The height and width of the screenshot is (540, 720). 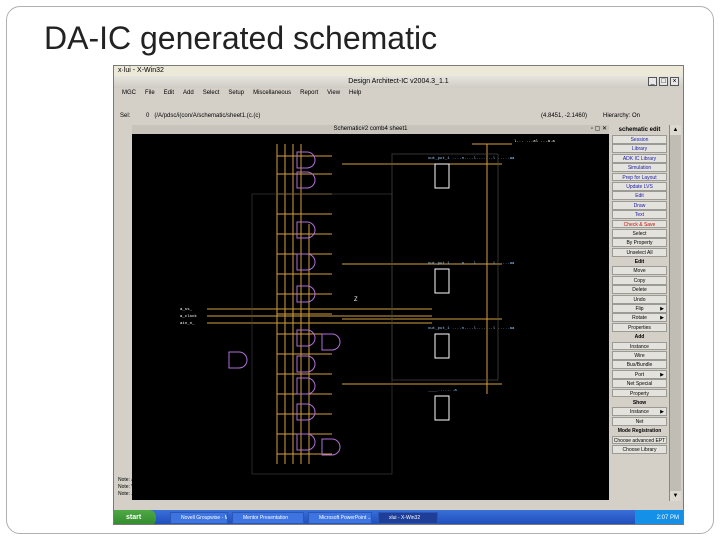 What do you see at coordinates (125, 116) in the screenshot?
I see `sel-label: Sel:` at bounding box center [125, 116].